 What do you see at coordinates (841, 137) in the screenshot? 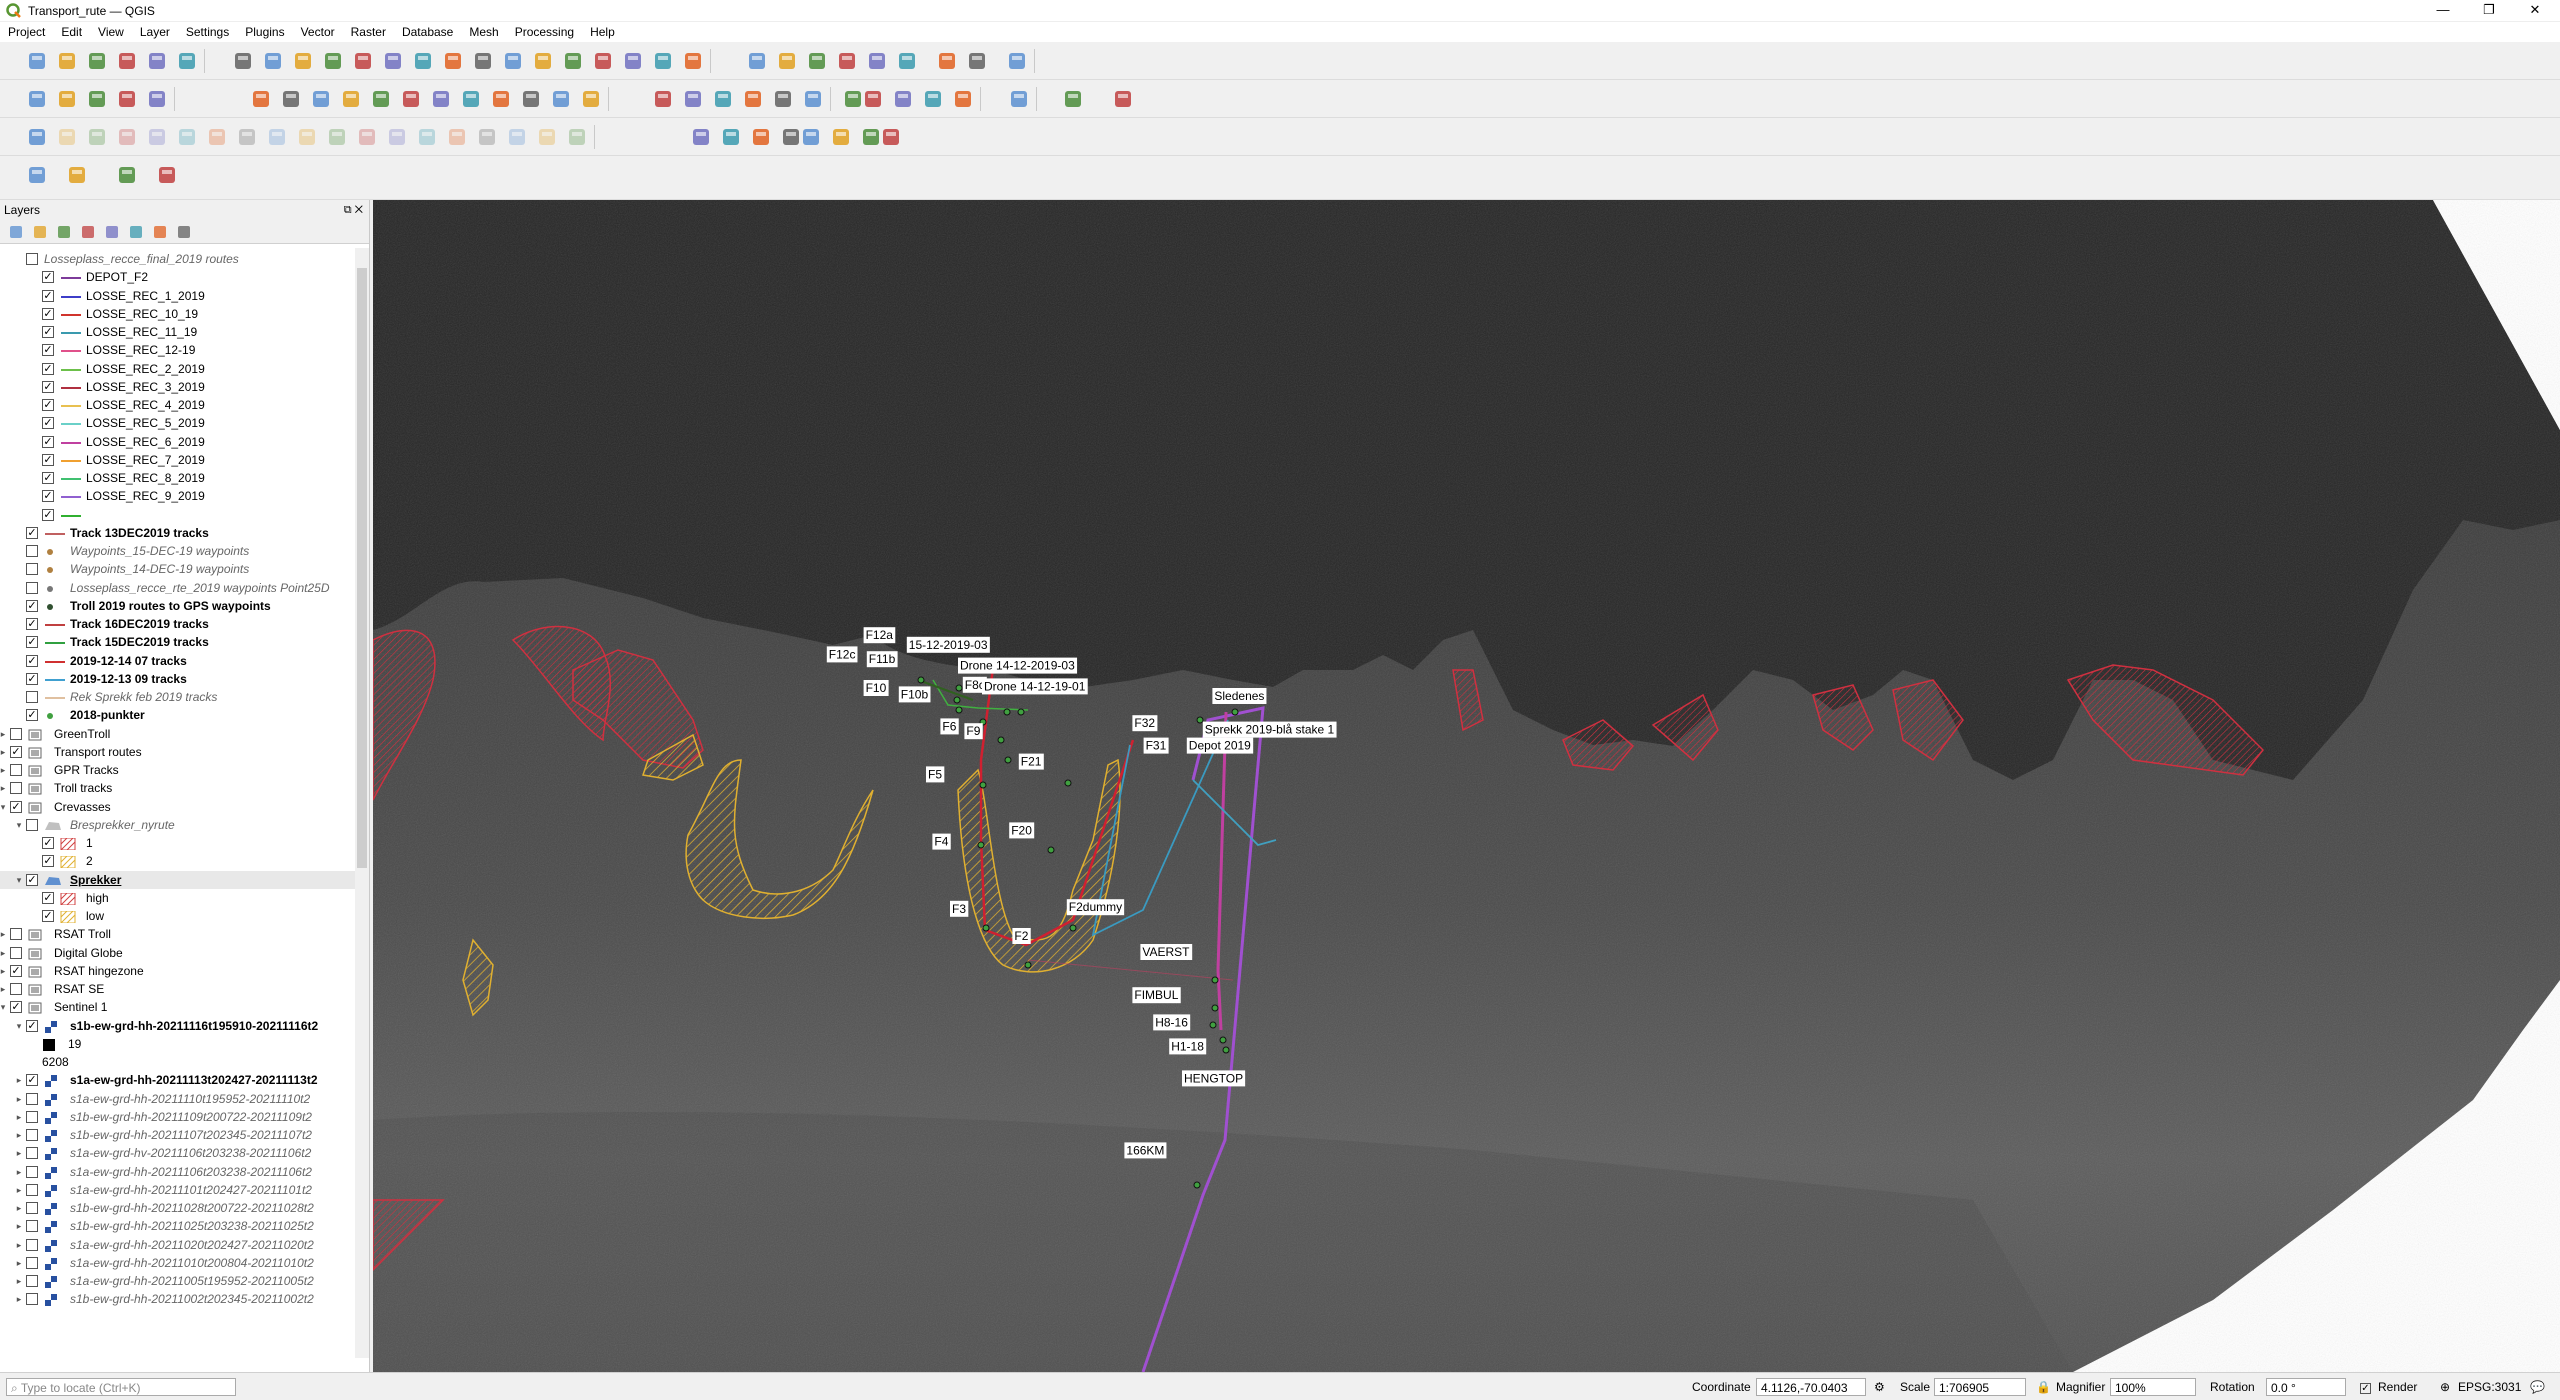
I see `snap-trace-icon` at bounding box center [841, 137].